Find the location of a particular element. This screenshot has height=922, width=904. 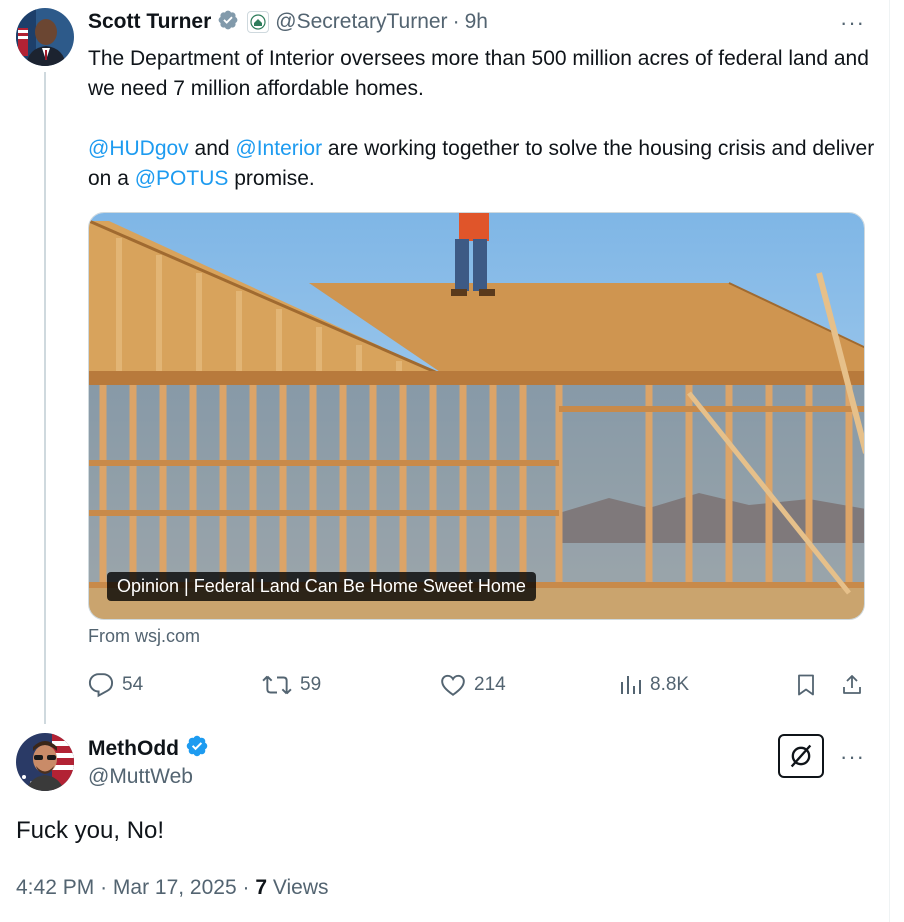

reply-icon is located at coordinates (101, 685).